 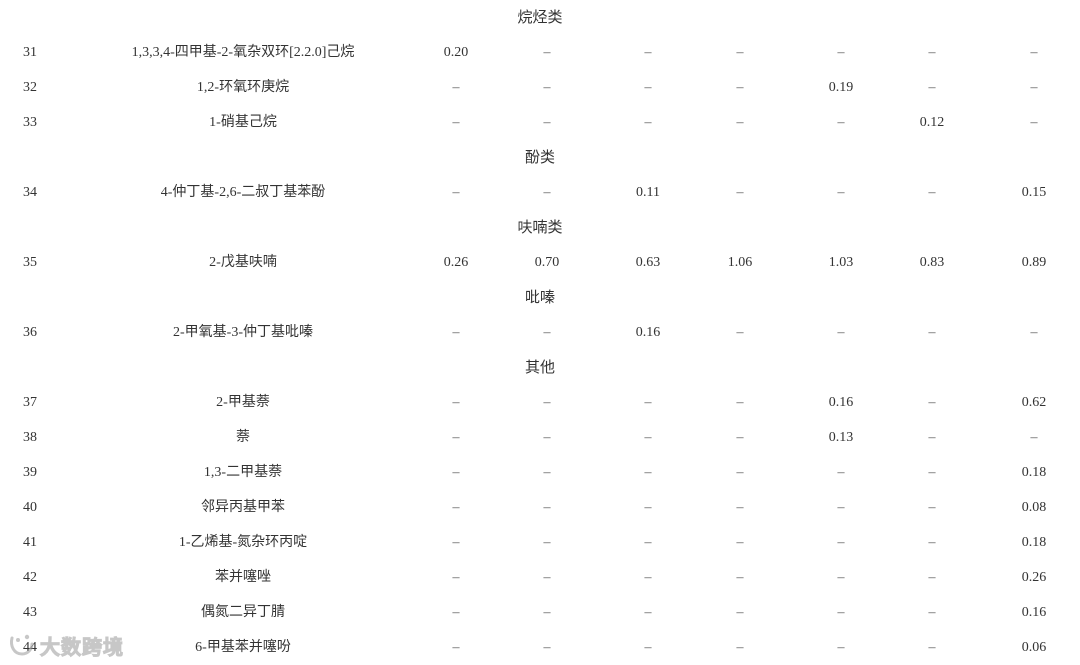 What do you see at coordinates (932, 122) in the screenshot?
I see `value-cell: 0.12` at bounding box center [932, 122].